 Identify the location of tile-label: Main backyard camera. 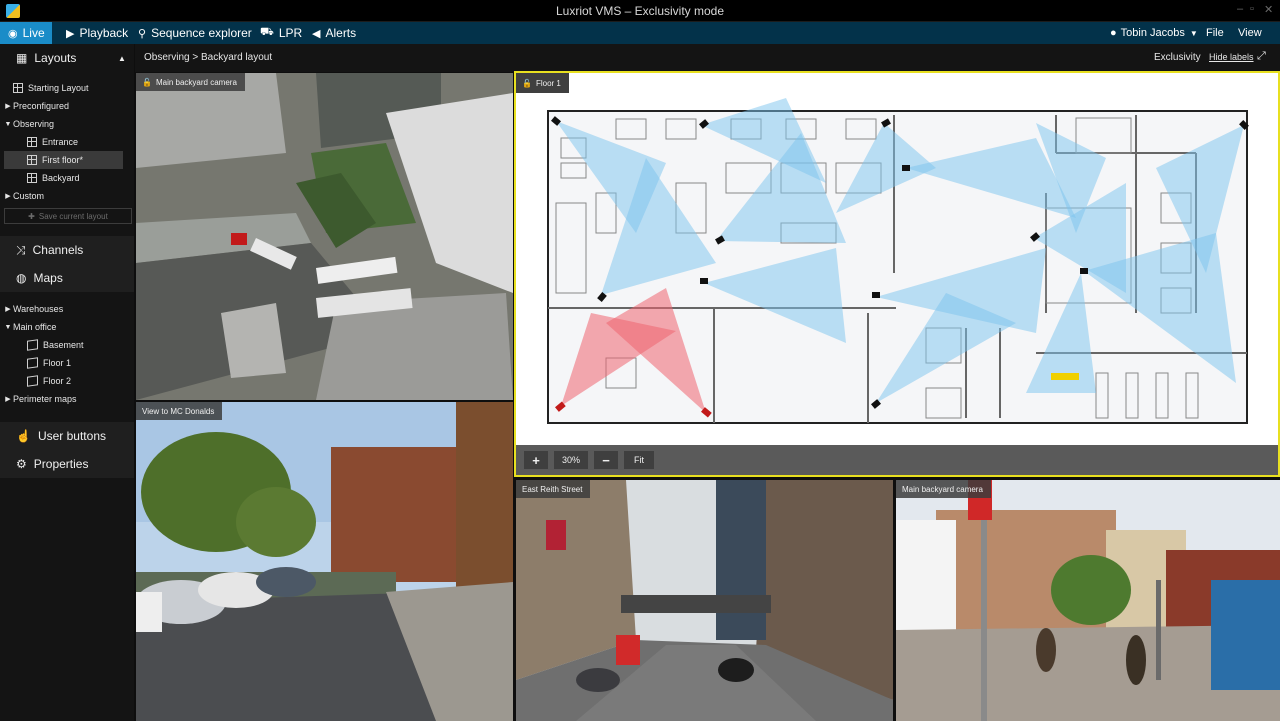
(943, 489).